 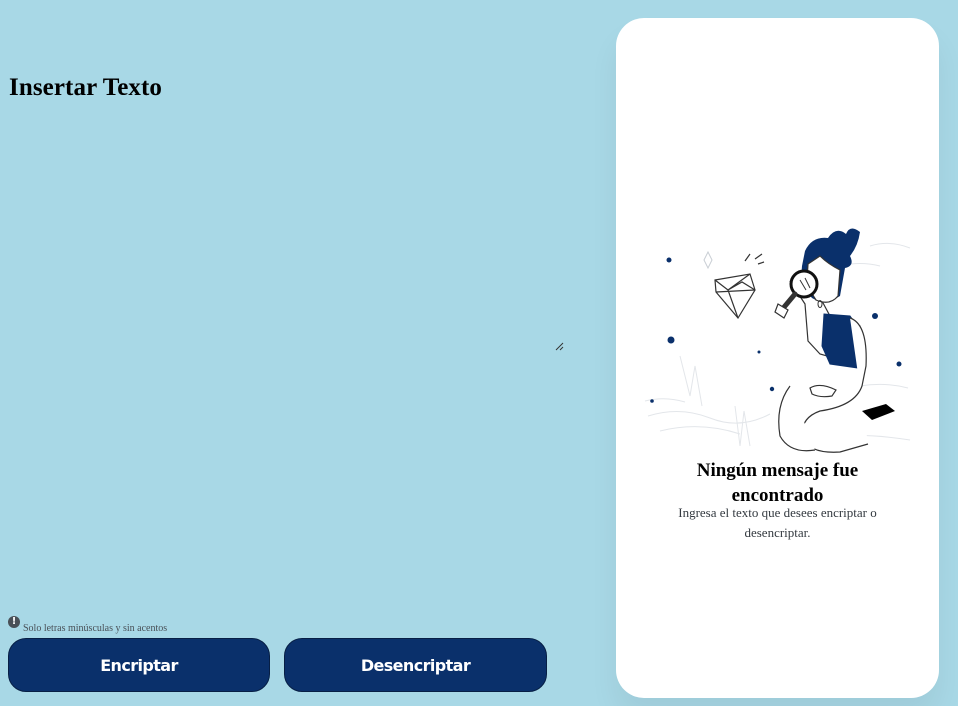 I want to click on empty-state-title: Ningún mensaje fue encontrado, so click(x=777, y=483).